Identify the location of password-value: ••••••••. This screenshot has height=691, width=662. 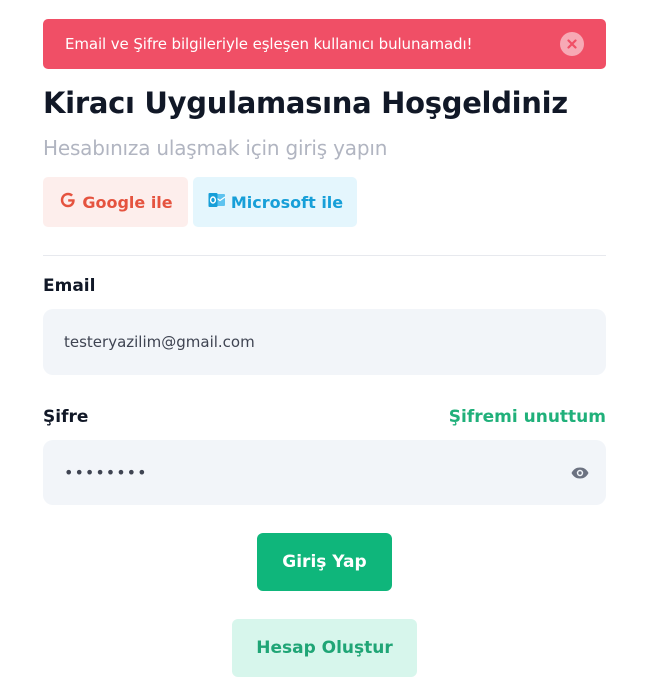
(106, 472).